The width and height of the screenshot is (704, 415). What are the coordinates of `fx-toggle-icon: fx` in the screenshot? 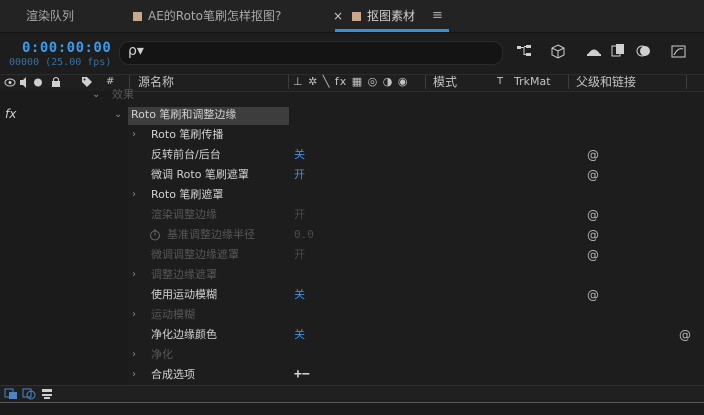 It's located at (10, 114).